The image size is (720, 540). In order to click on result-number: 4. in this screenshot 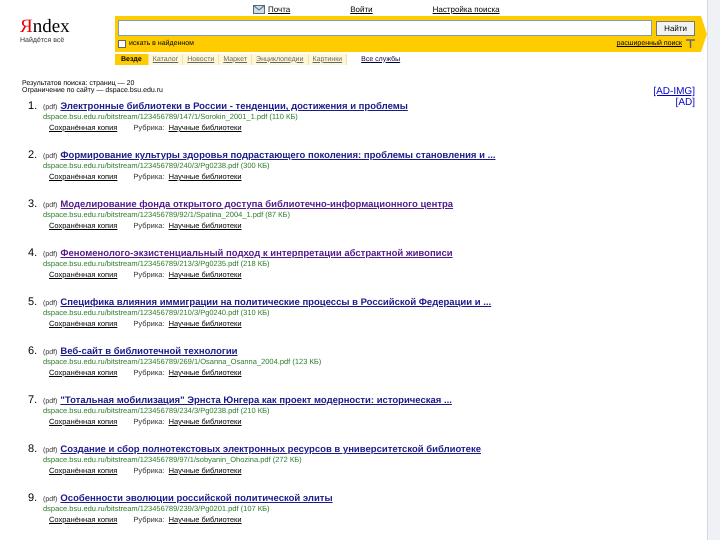, I will do `click(33, 253)`.